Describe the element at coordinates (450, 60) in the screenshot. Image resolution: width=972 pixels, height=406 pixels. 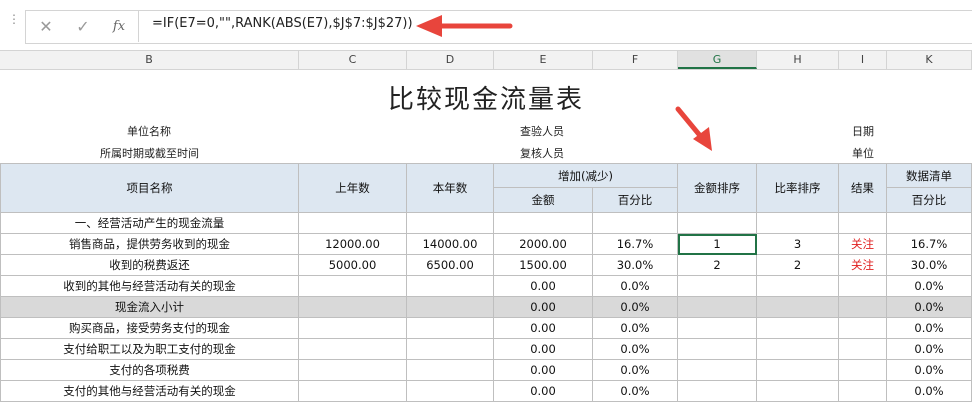
I see `column-header-d: D` at that location.